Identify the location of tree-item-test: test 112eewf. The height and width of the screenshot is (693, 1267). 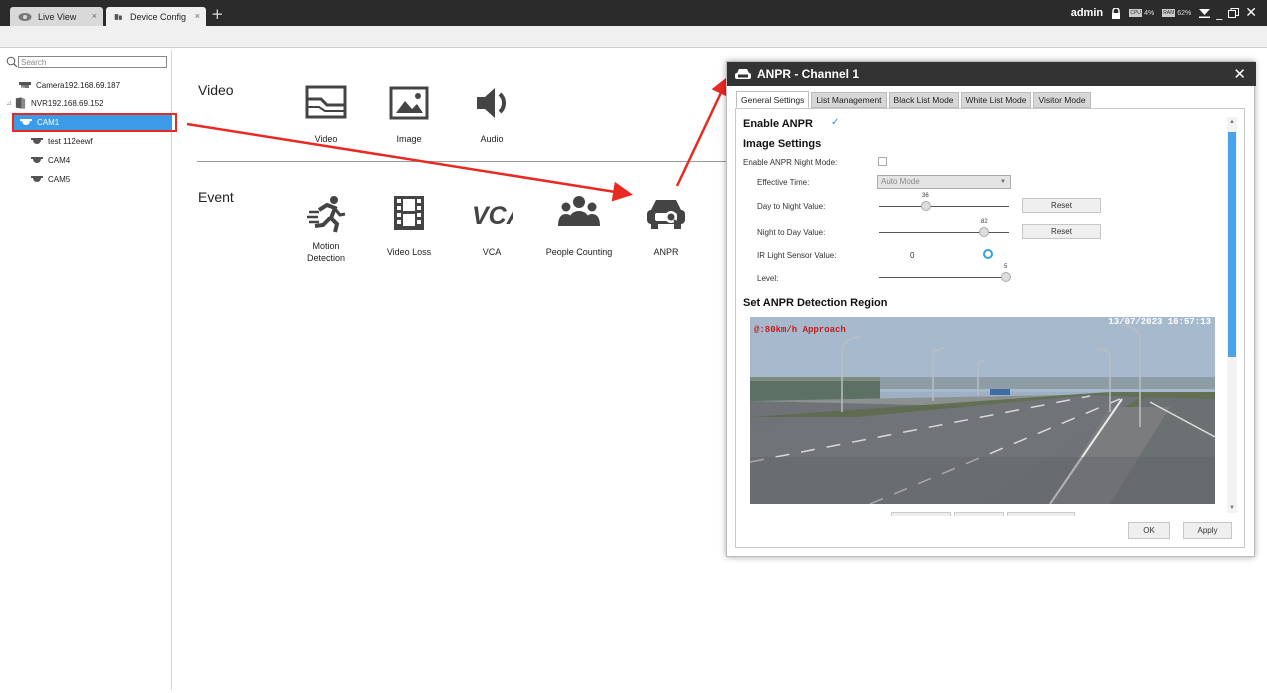
(88, 141).